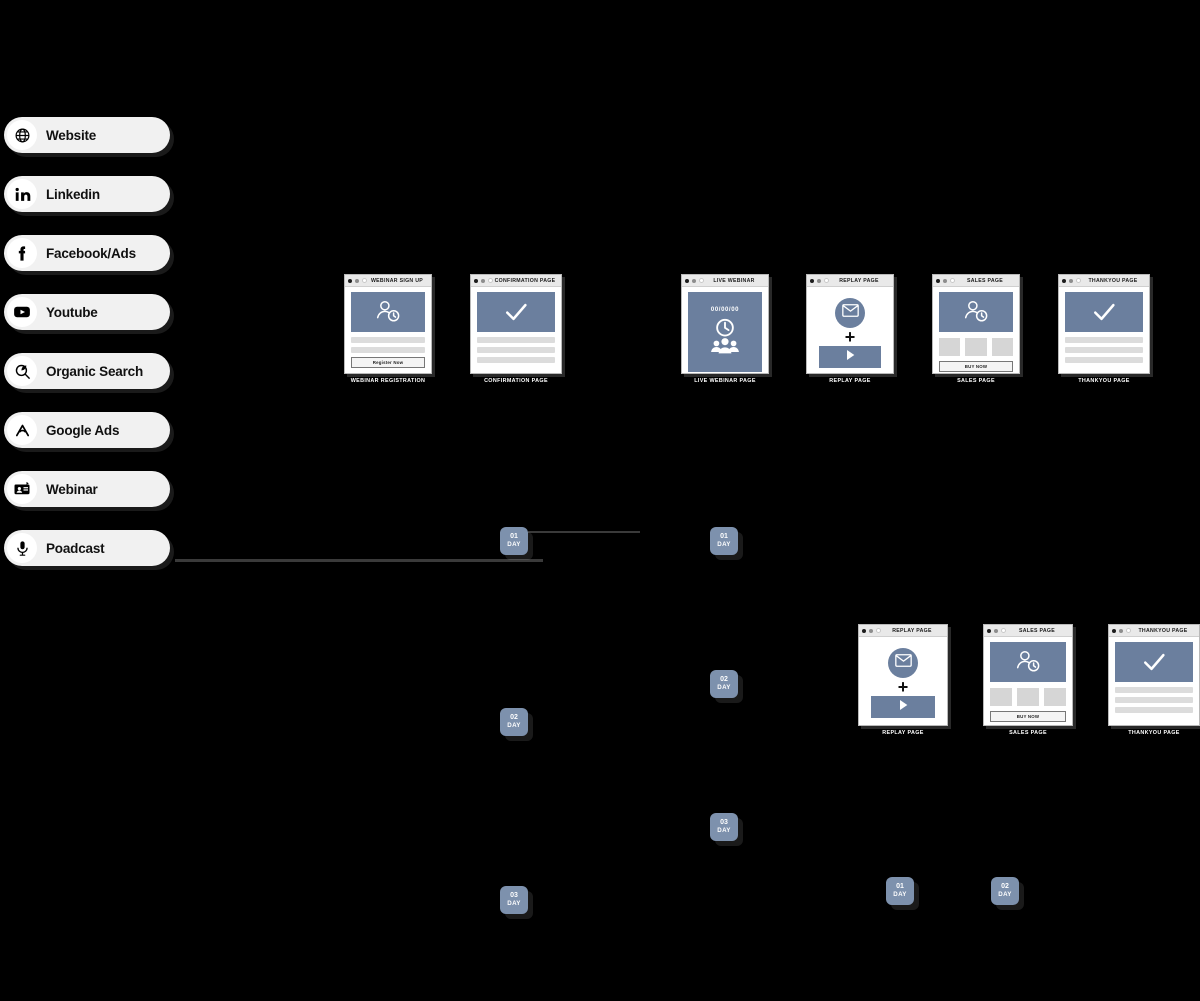  I want to click on clock-audience-icon, so click(725, 337).